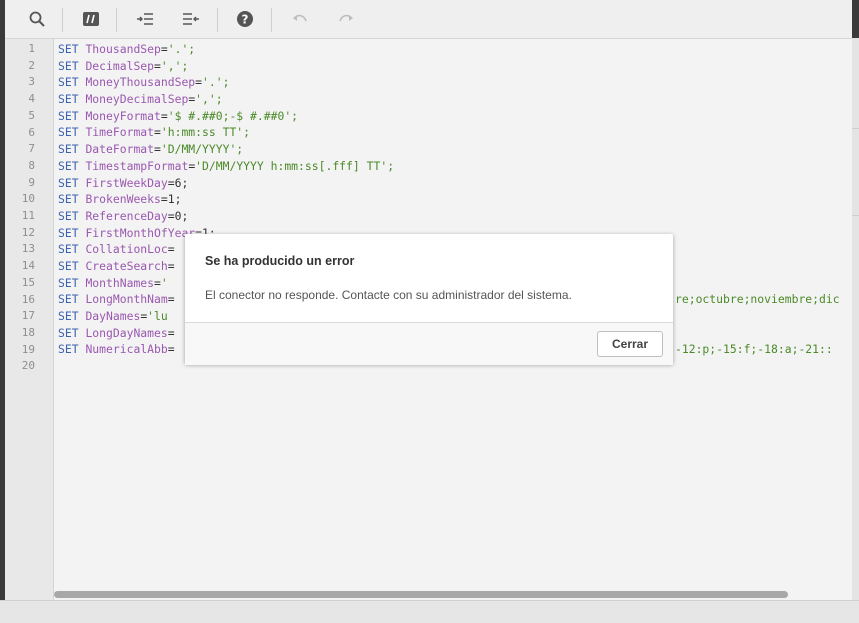 This screenshot has height=623, width=859. Describe the element at coordinates (630, 344) in the screenshot. I see `close-button: Cerrar` at that location.